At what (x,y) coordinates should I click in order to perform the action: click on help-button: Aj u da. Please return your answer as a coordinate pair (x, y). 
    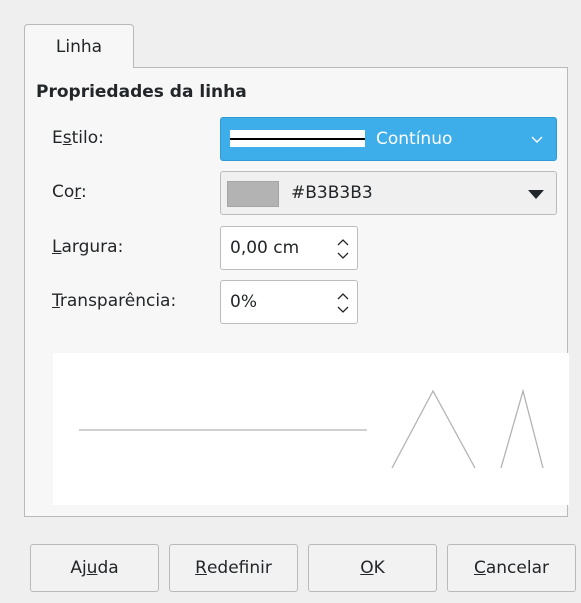
    Looking at the image, I should click on (94, 568).